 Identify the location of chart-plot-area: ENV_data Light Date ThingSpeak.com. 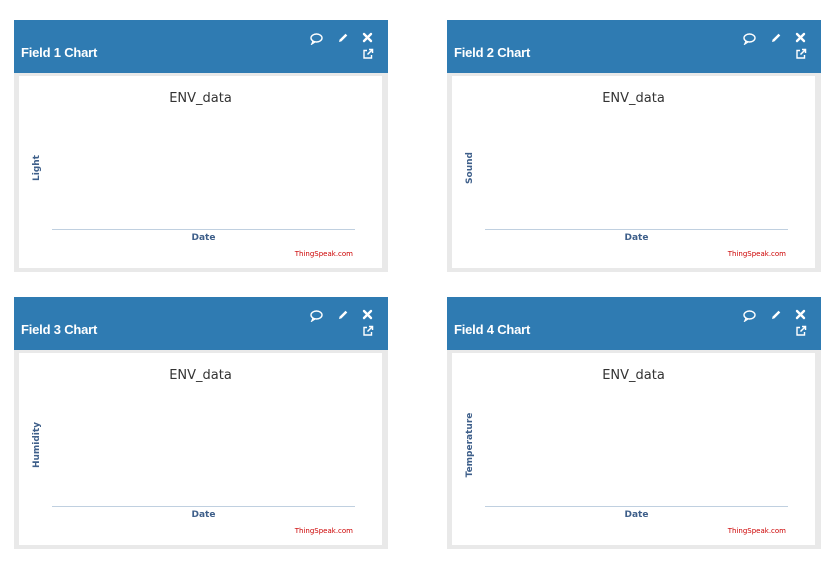
(200, 172).